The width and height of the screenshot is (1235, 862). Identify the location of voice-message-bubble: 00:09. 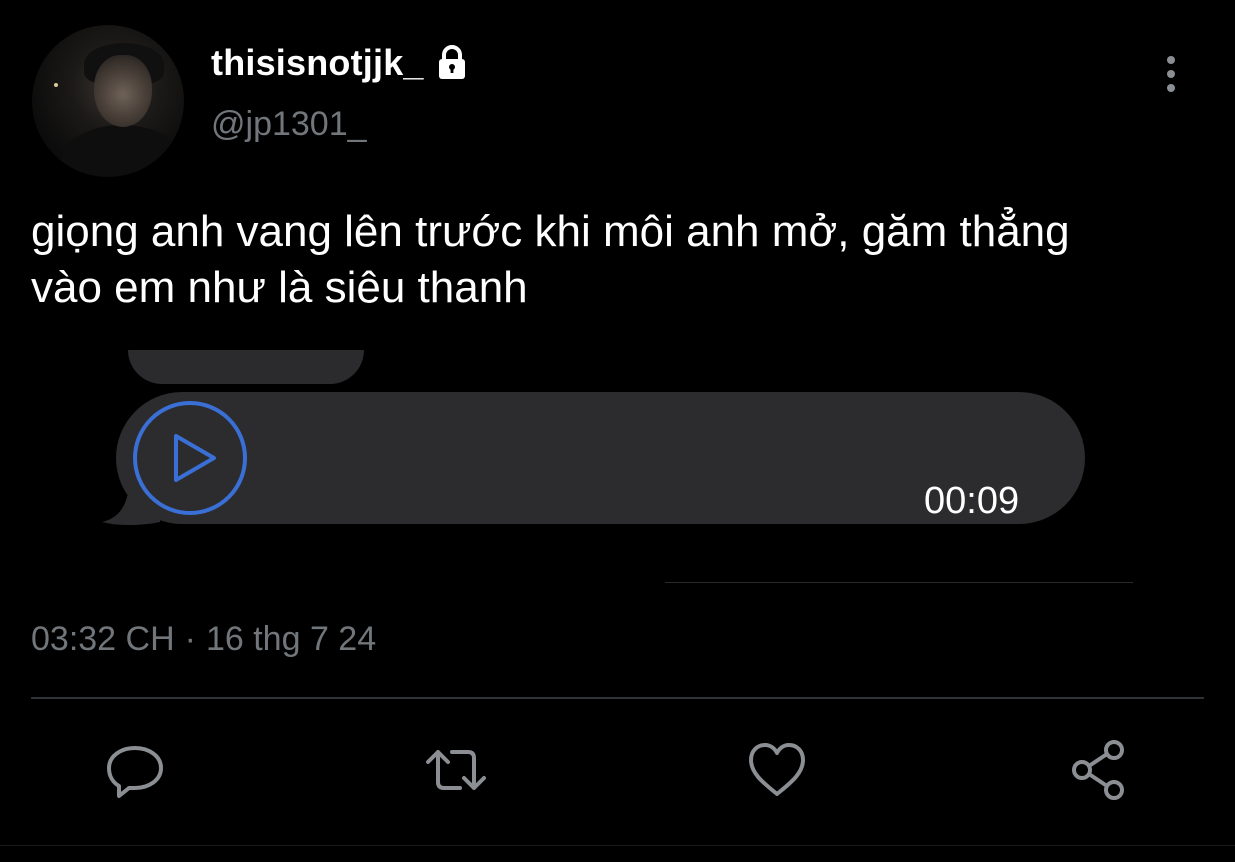
(600, 458).